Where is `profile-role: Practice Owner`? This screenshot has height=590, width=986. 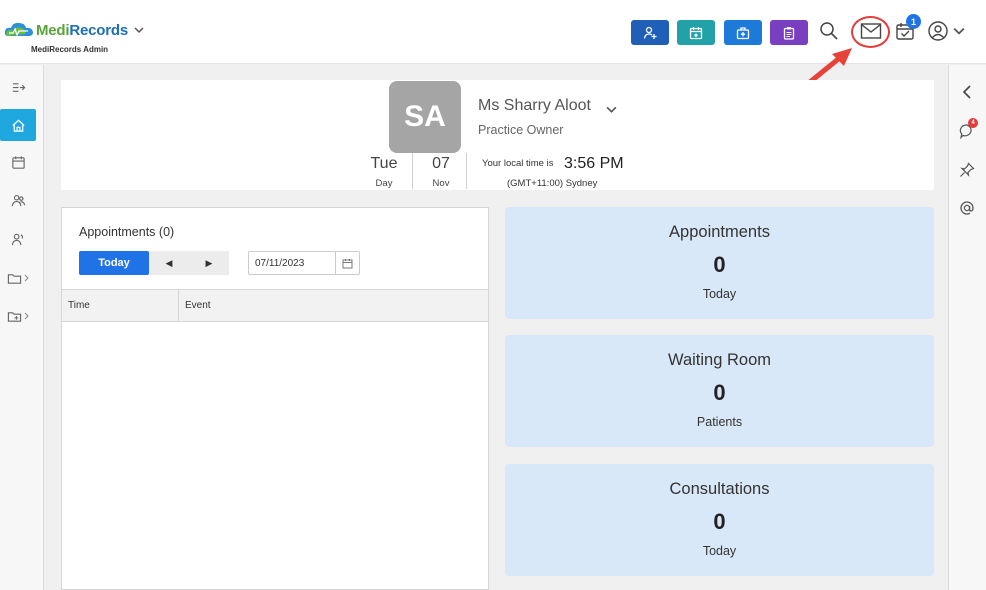
profile-role: Practice Owner is located at coordinates (521, 130).